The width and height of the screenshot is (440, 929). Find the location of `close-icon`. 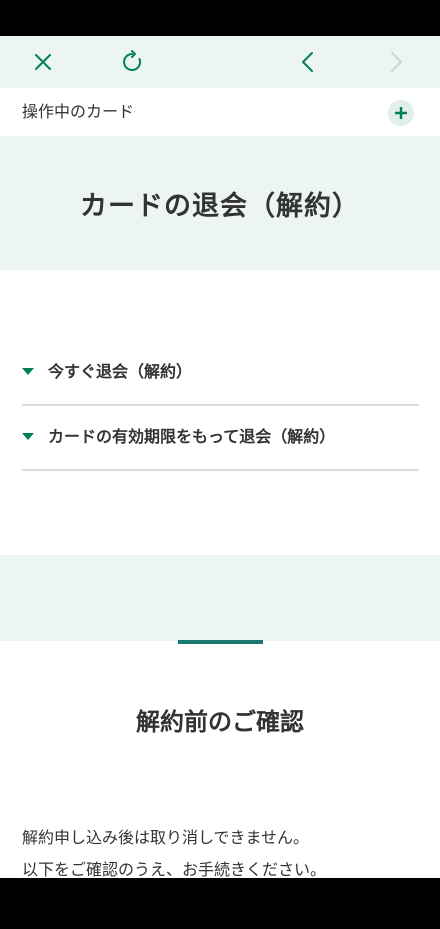

close-icon is located at coordinates (43, 62).